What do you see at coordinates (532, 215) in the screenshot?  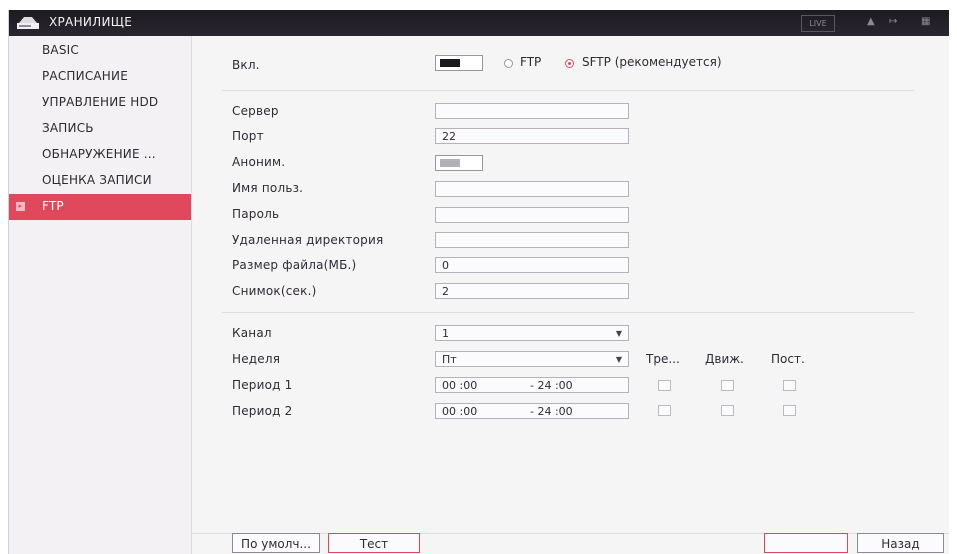 I see `password-input` at bounding box center [532, 215].